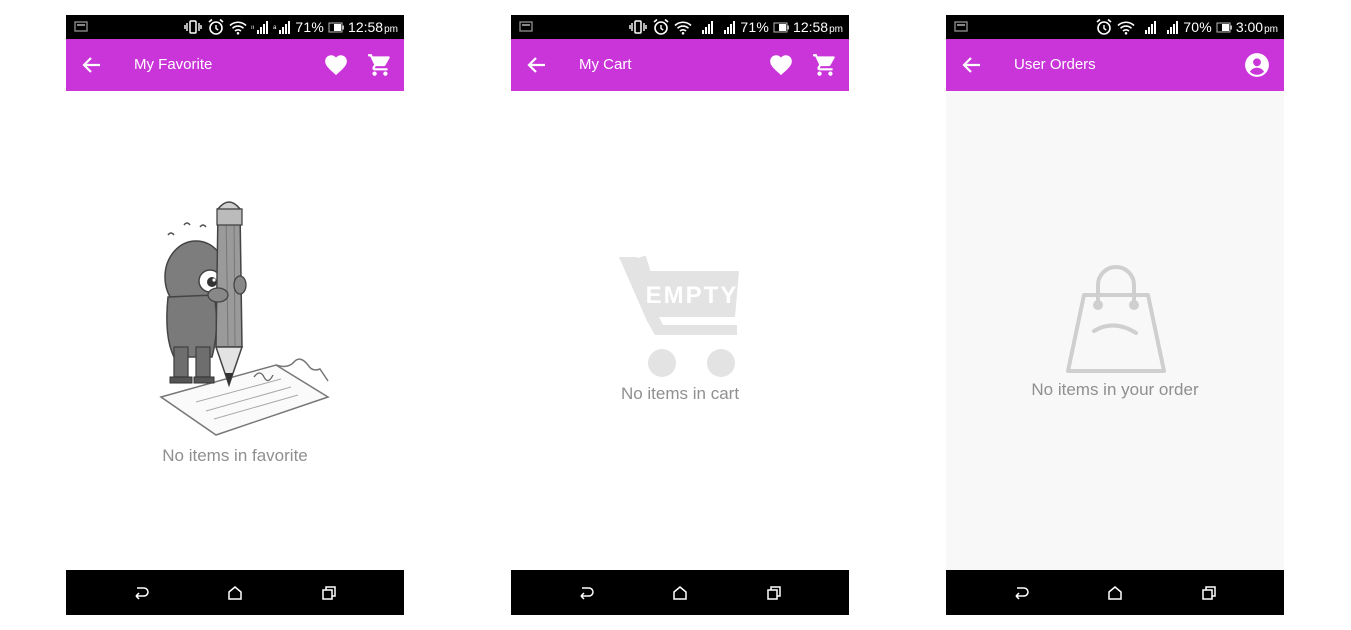 Image resolution: width=1351 pixels, height=630 pixels. I want to click on drawing-character-illustration, so click(244, 318).